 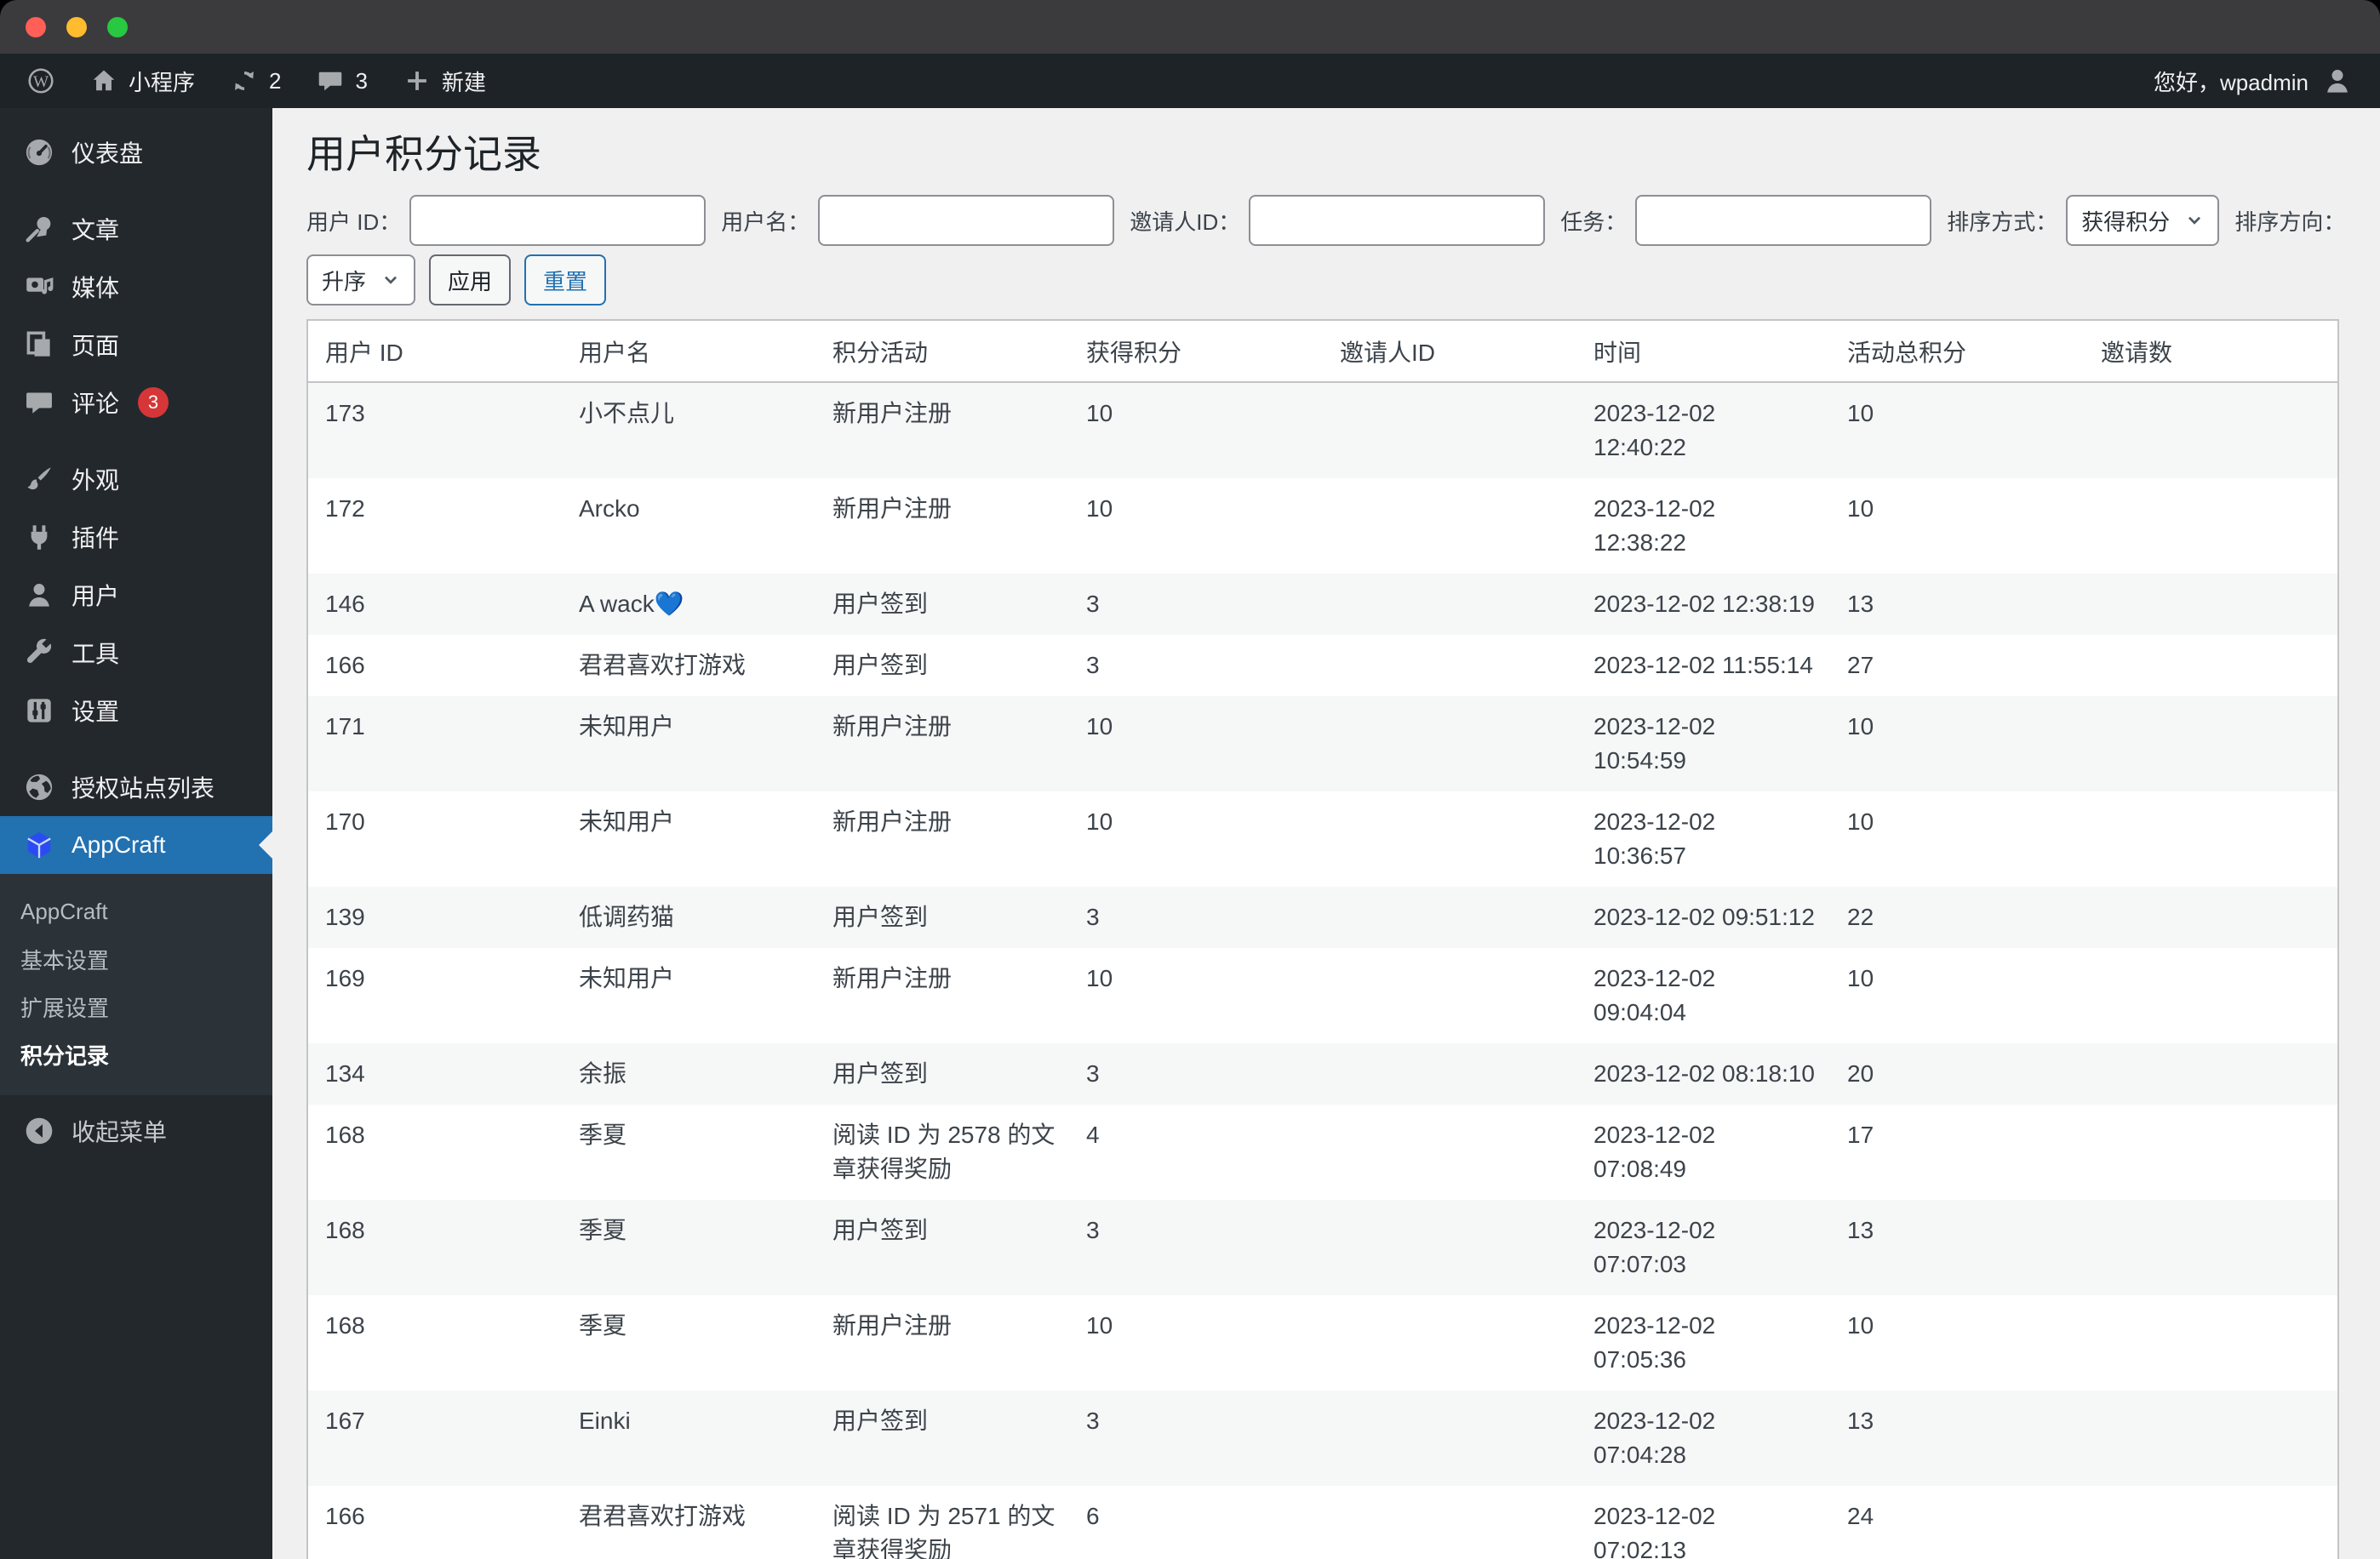 I want to click on table-row: 170 未知用户 新用户注册 10 2023-12-02 10:36:57 10, so click(x=1322, y=839).